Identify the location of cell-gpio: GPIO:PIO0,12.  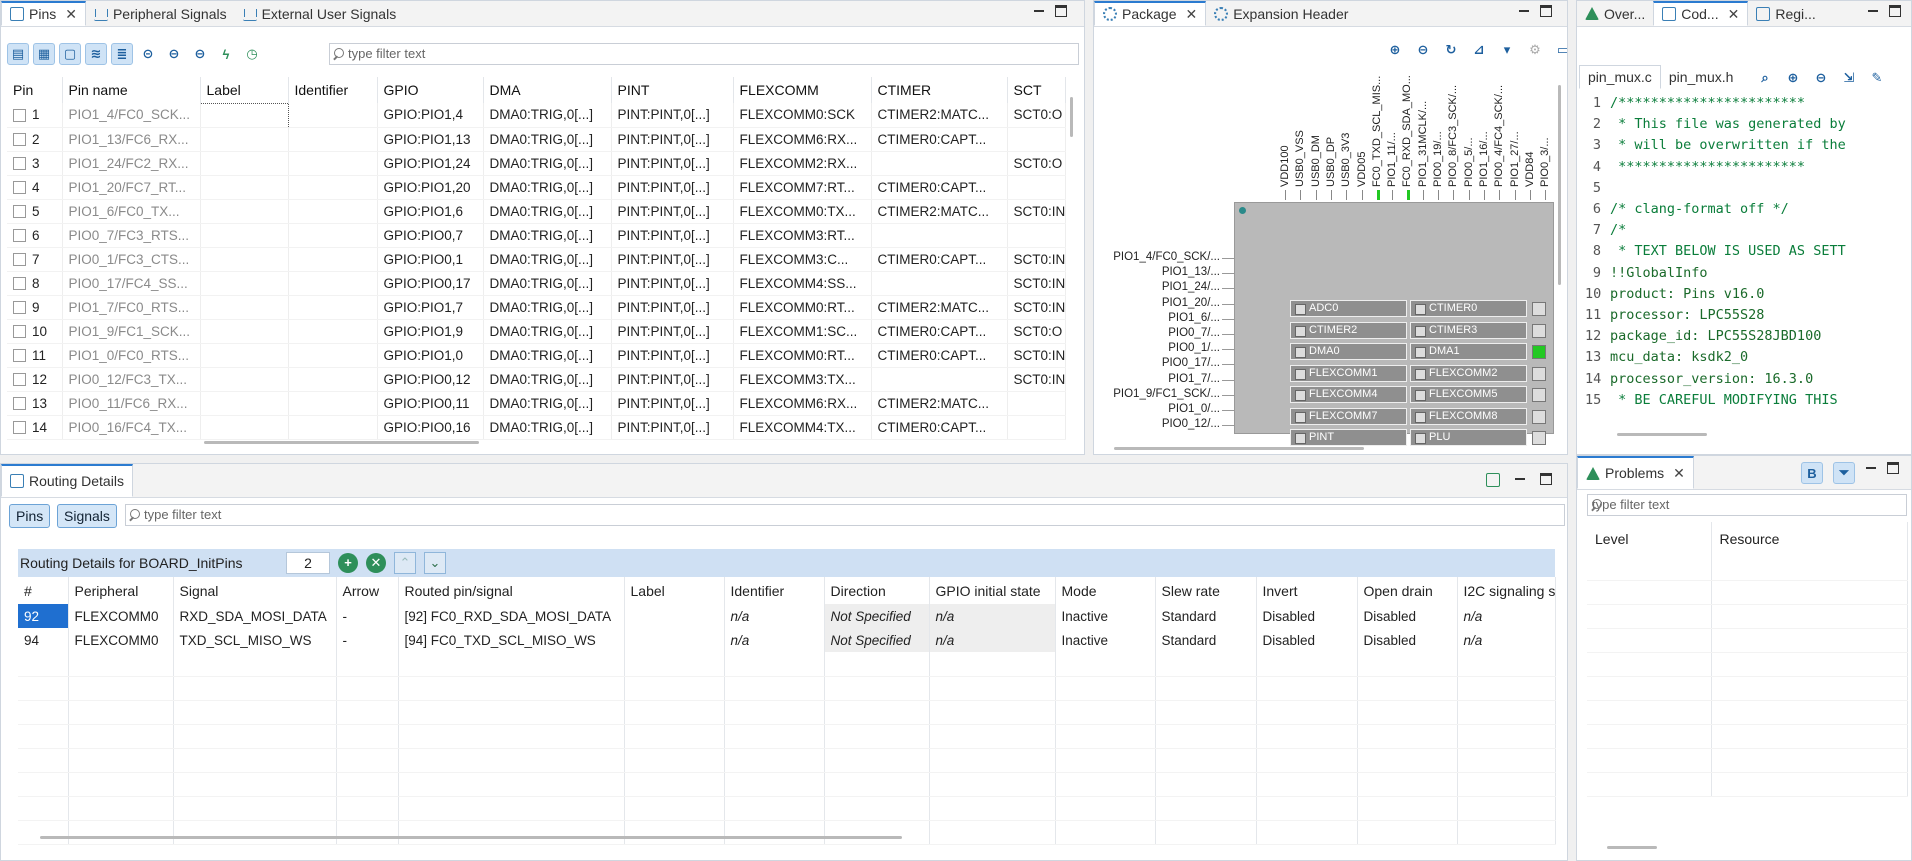
(430, 379).